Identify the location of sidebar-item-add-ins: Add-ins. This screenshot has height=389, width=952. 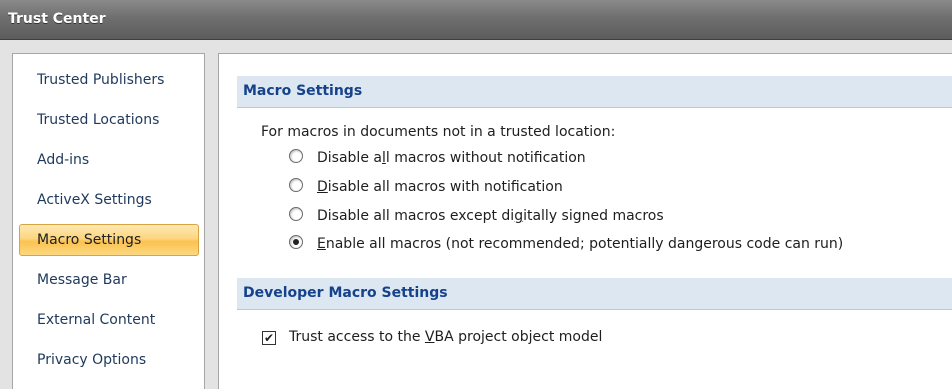
(109, 161).